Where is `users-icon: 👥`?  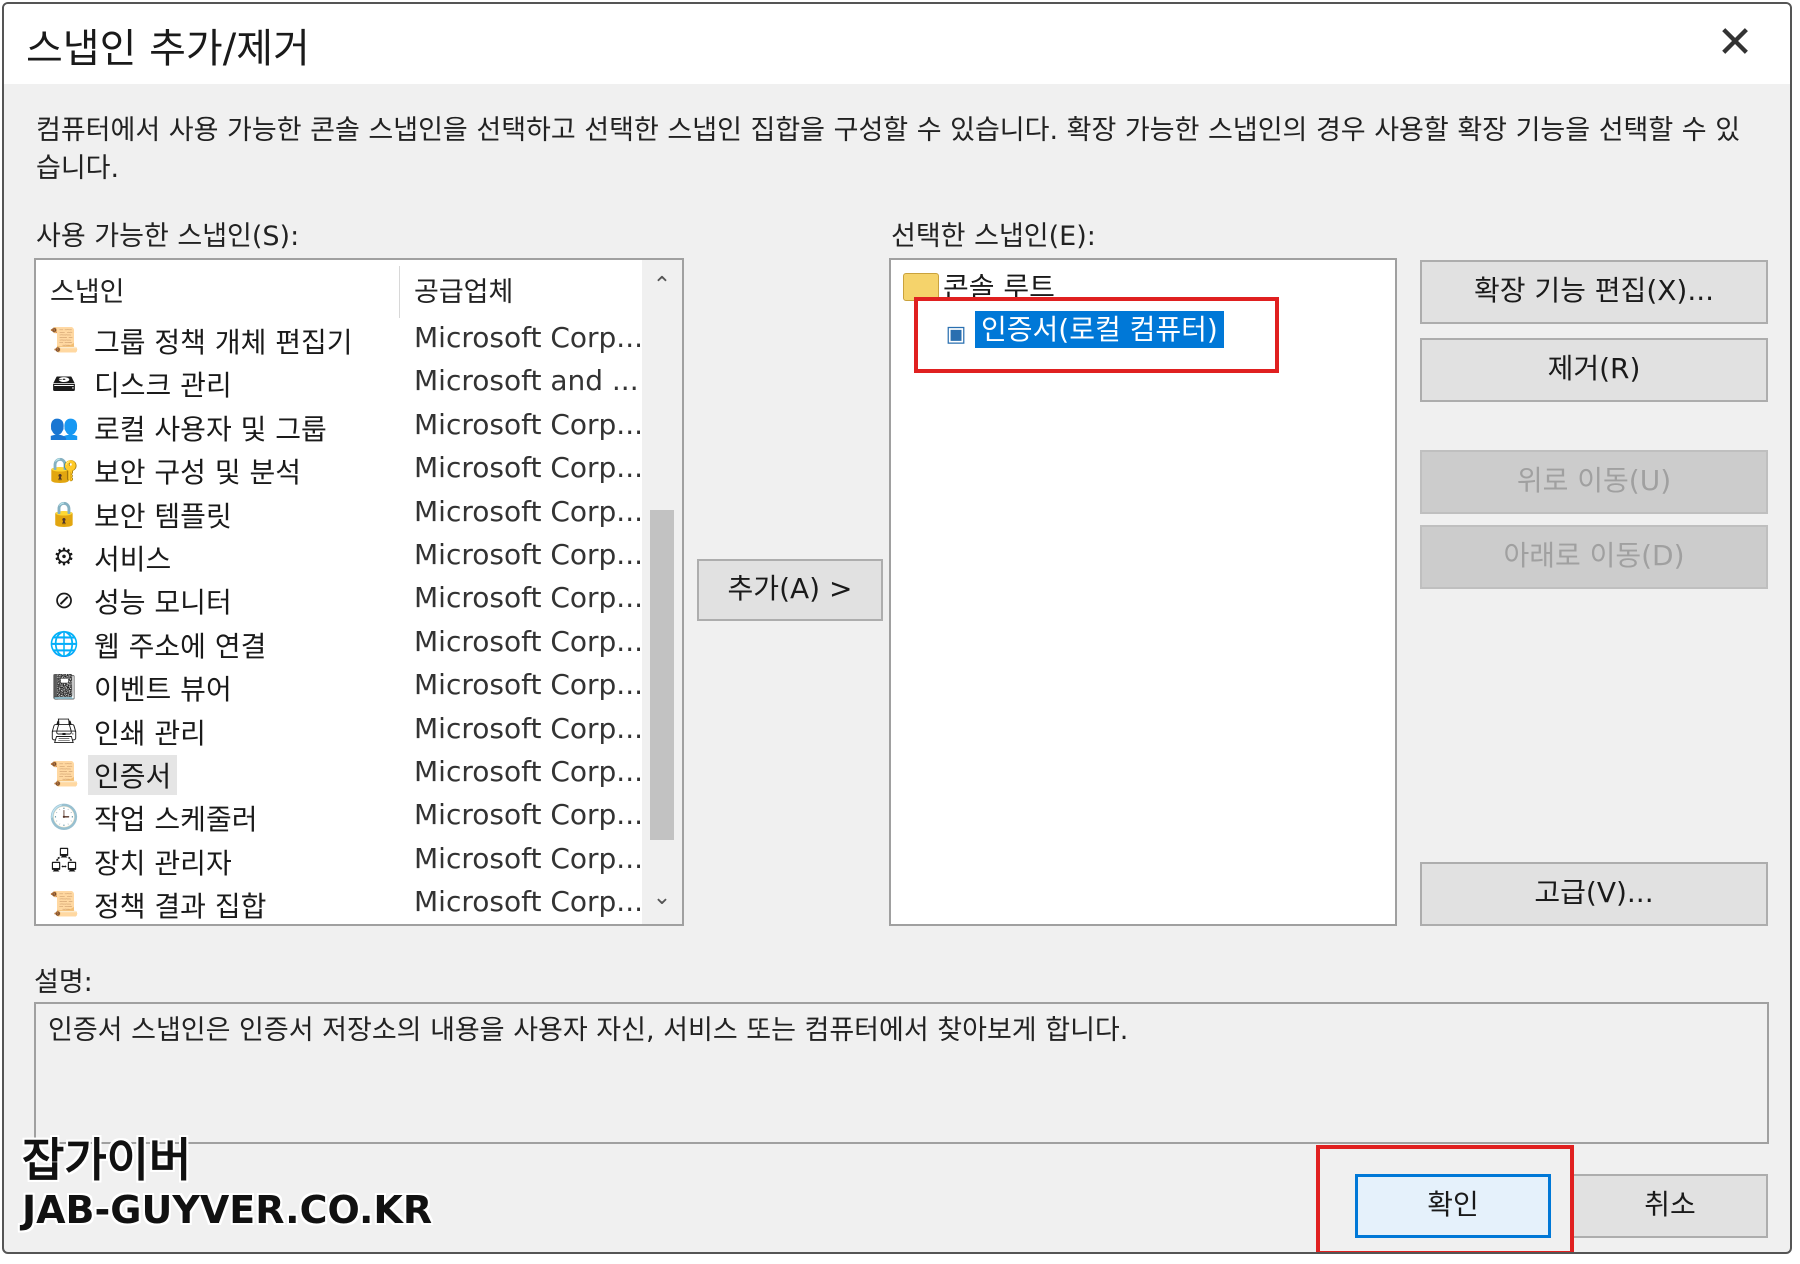
users-icon: 👥 is located at coordinates (64, 426).